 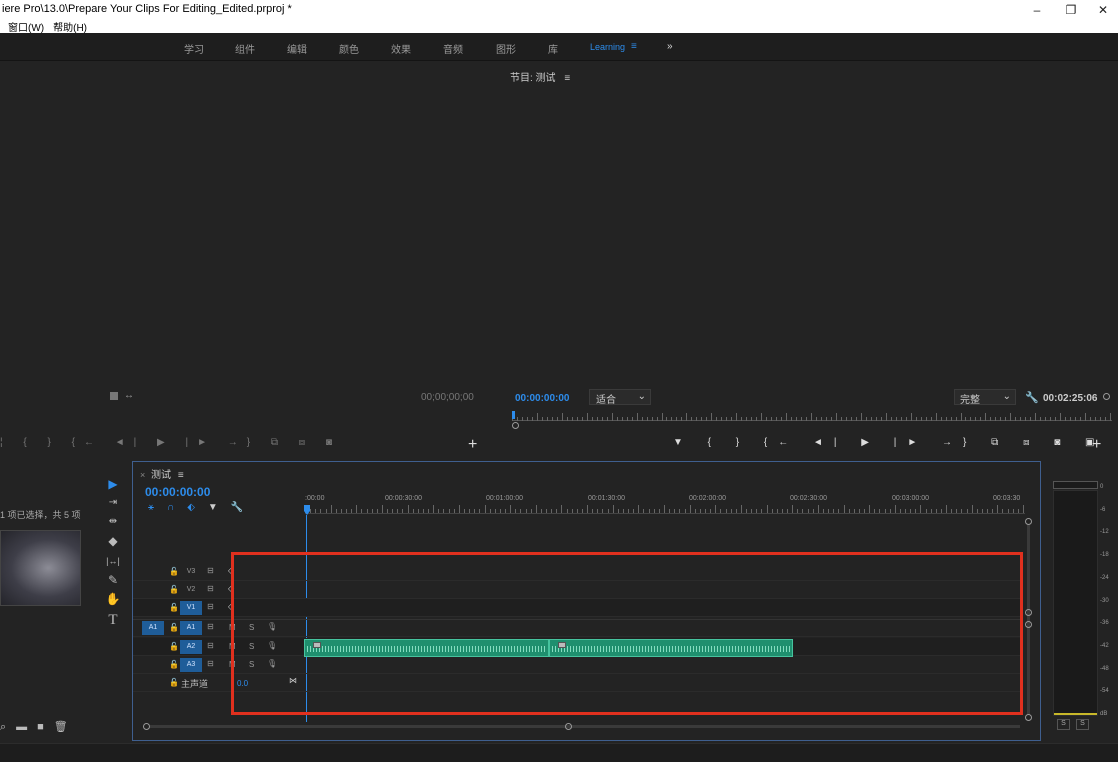 What do you see at coordinates (349, 48) in the screenshot?
I see `workspace-tab-color: 颜色` at bounding box center [349, 48].